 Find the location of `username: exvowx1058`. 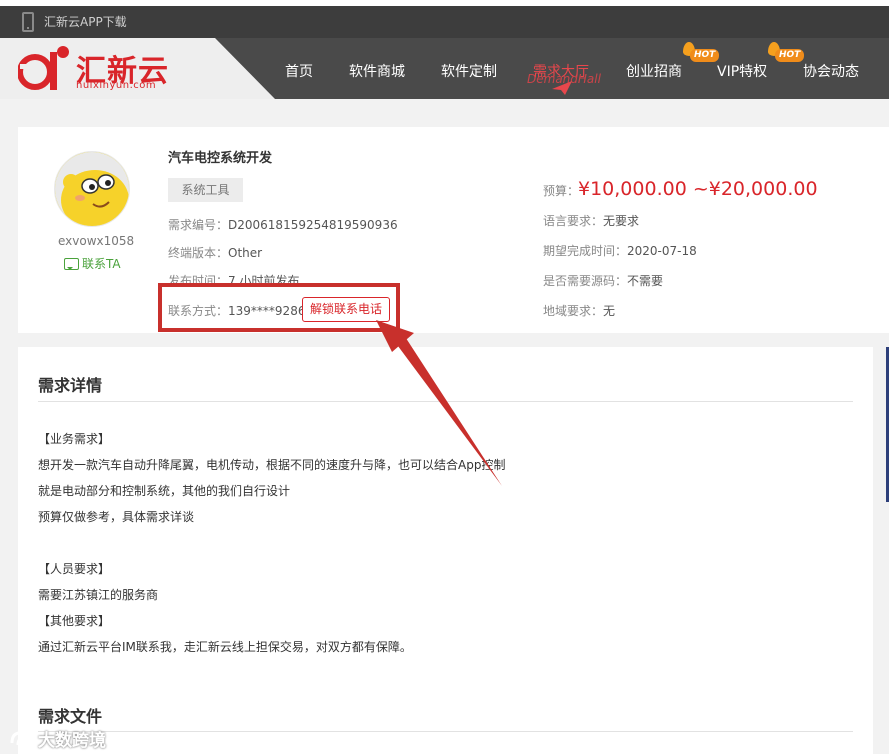

username: exvowx1058 is located at coordinates (96, 241).